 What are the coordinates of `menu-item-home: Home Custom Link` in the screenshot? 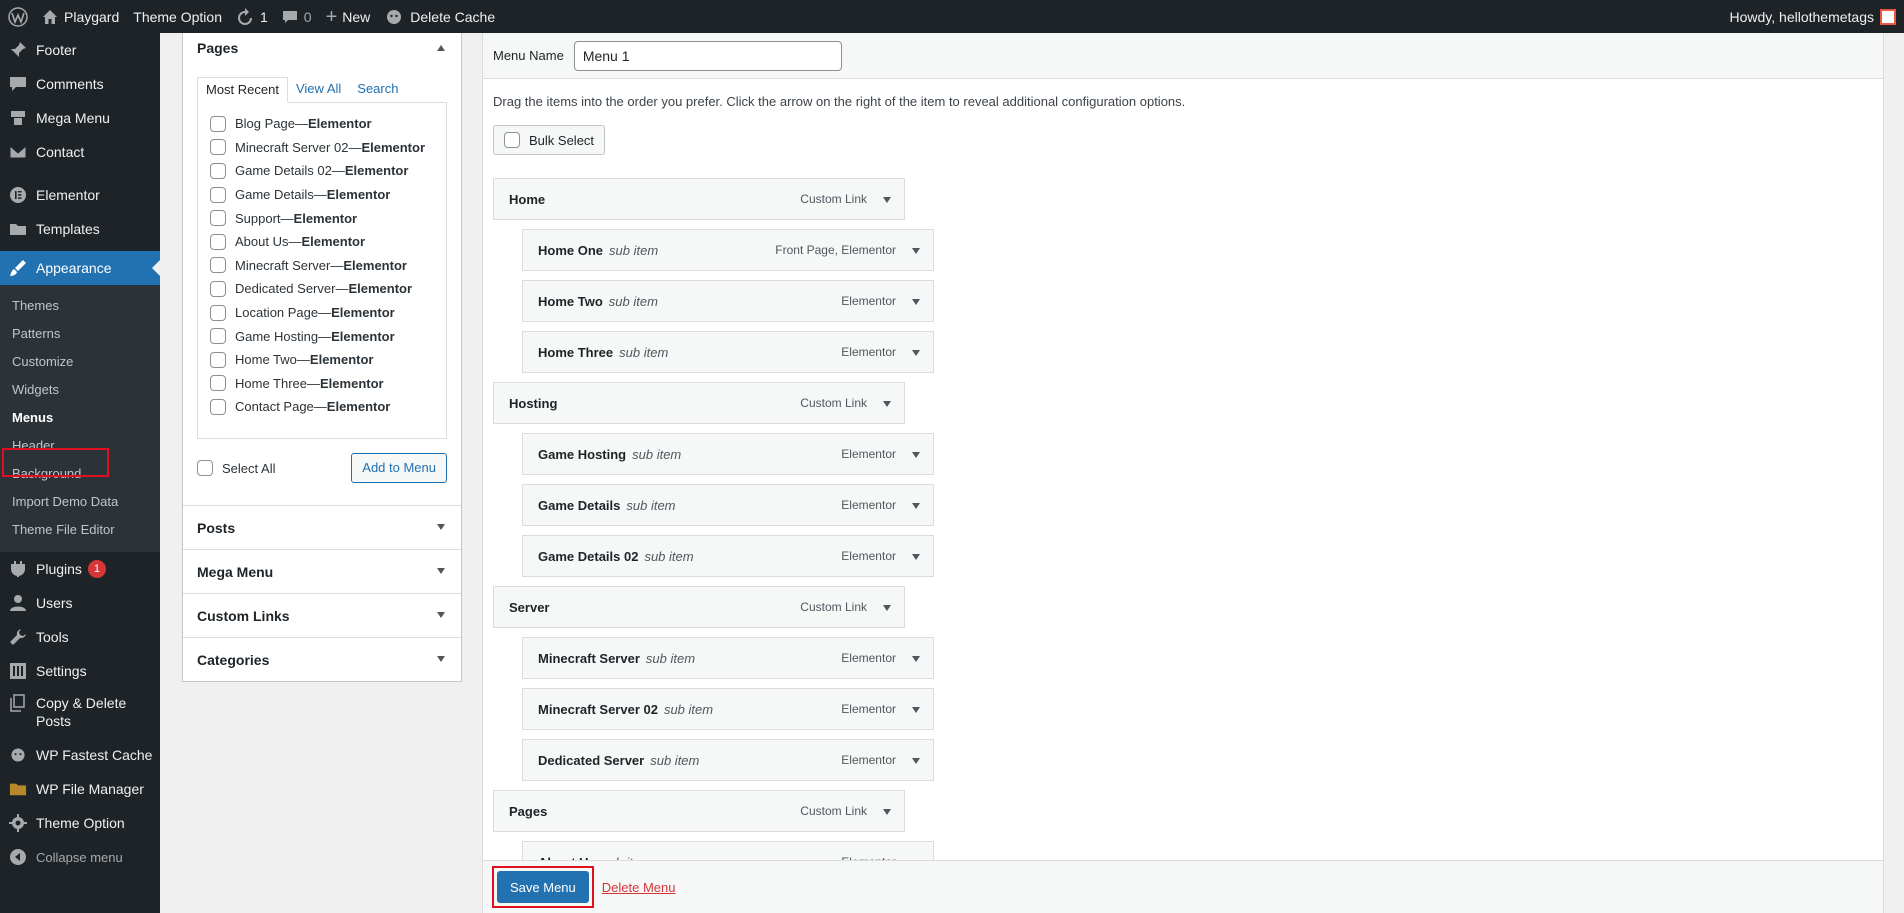 It's located at (699, 199).